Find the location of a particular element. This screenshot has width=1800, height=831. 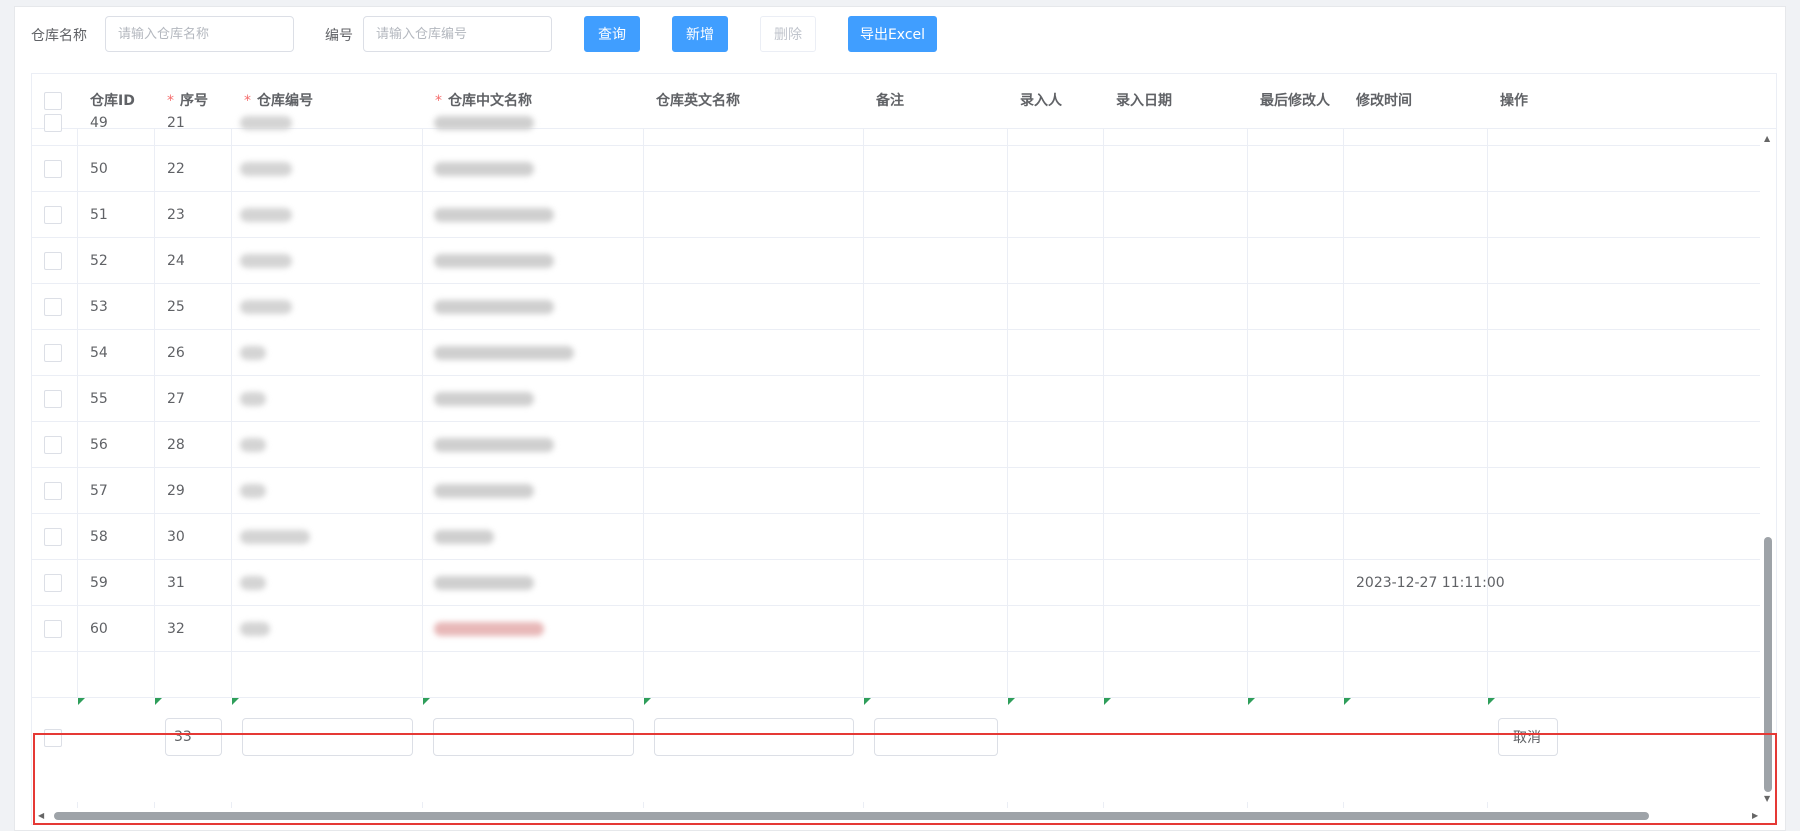

cancel-button: 取消 is located at coordinates (1528, 737).